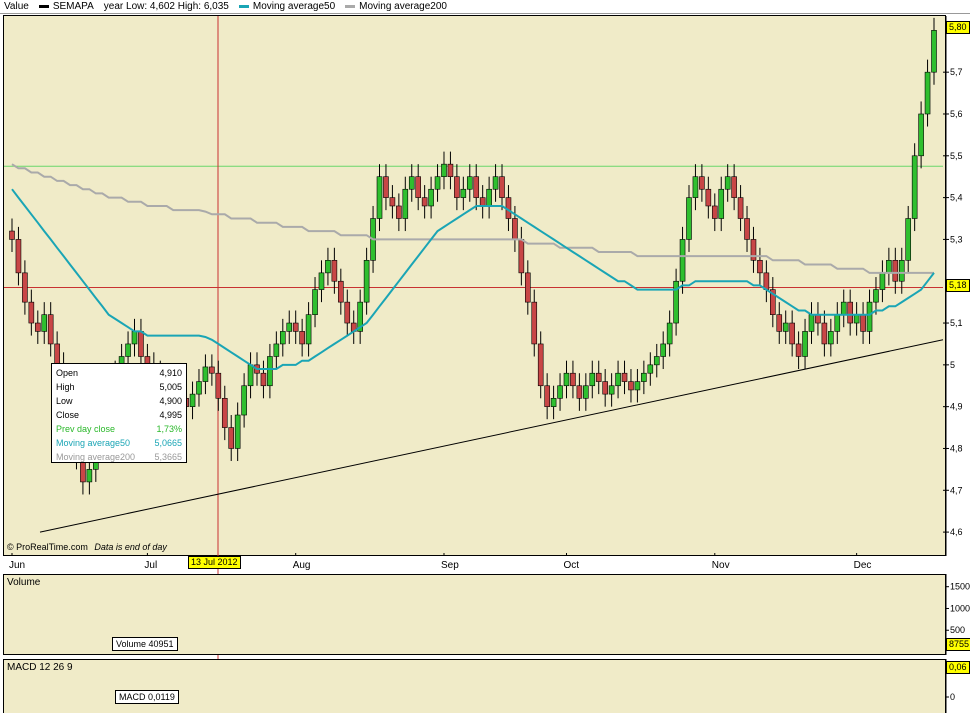 The width and height of the screenshot is (970, 713). I want to click on volume-y-tick-label: 1000, so click(960, 608).